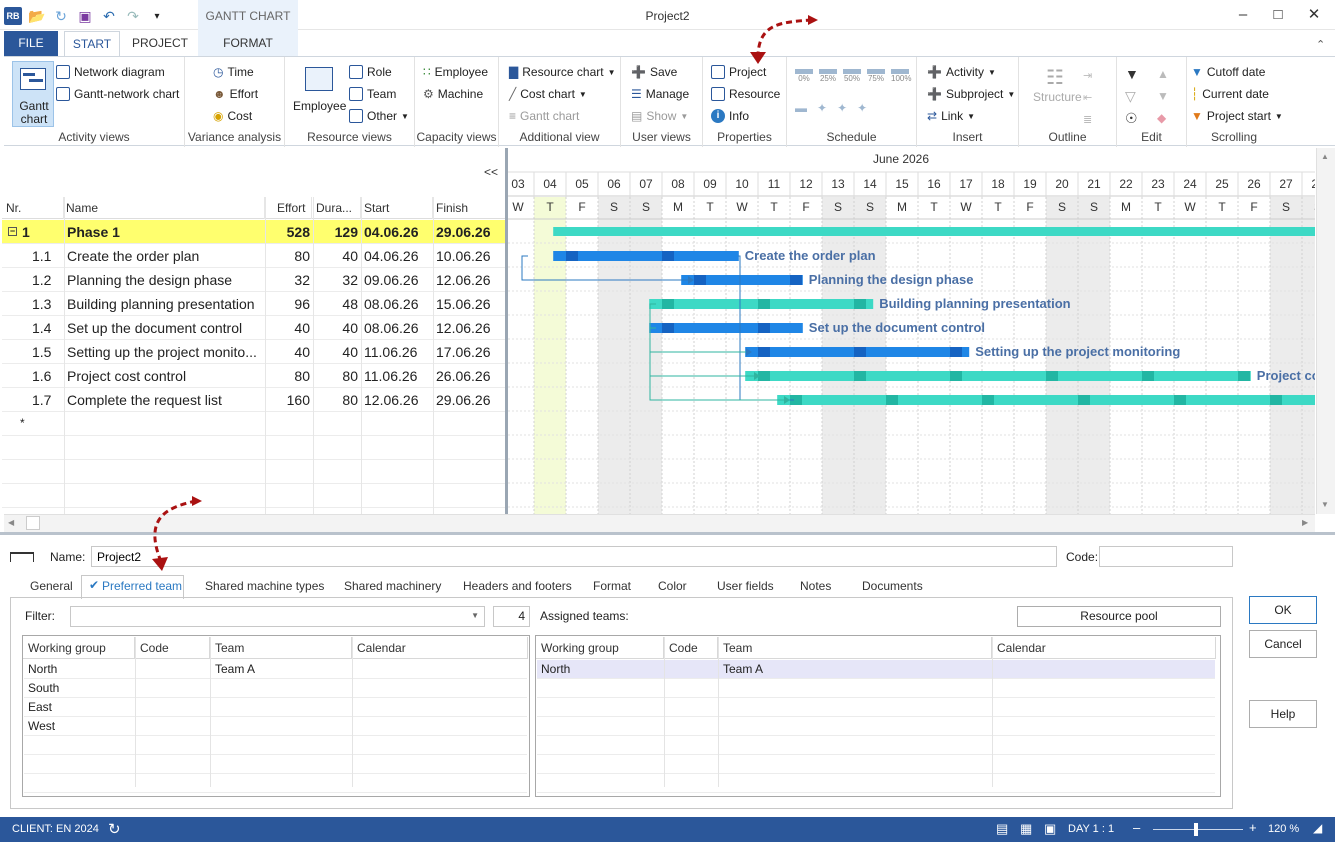 The height and width of the screenshot is (842, 1335). I want to click on refresh-icon: ↻, so click(61, 16).